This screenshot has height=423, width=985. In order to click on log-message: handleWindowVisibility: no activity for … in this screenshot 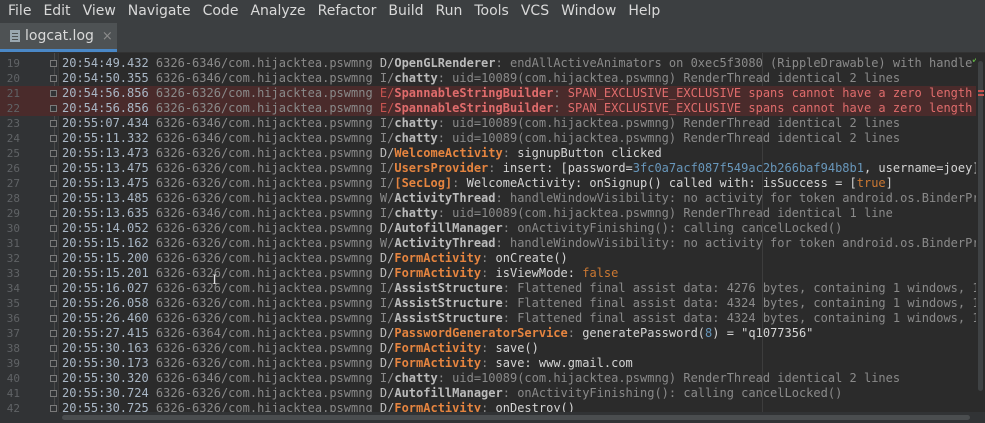, I will do `click(747, 243)`.